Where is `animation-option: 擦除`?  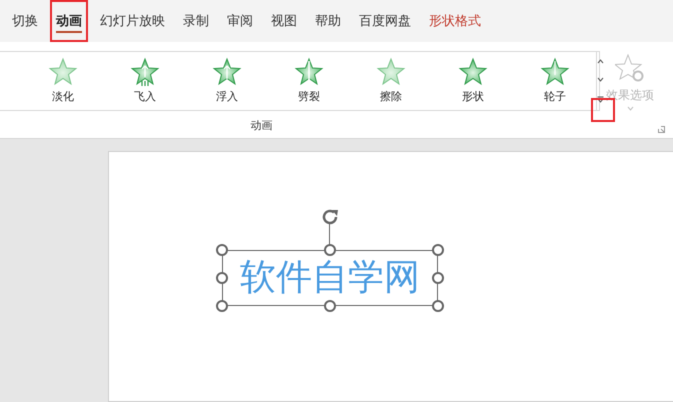
animation-option: 擦除 is located at coordinates (391, 81).